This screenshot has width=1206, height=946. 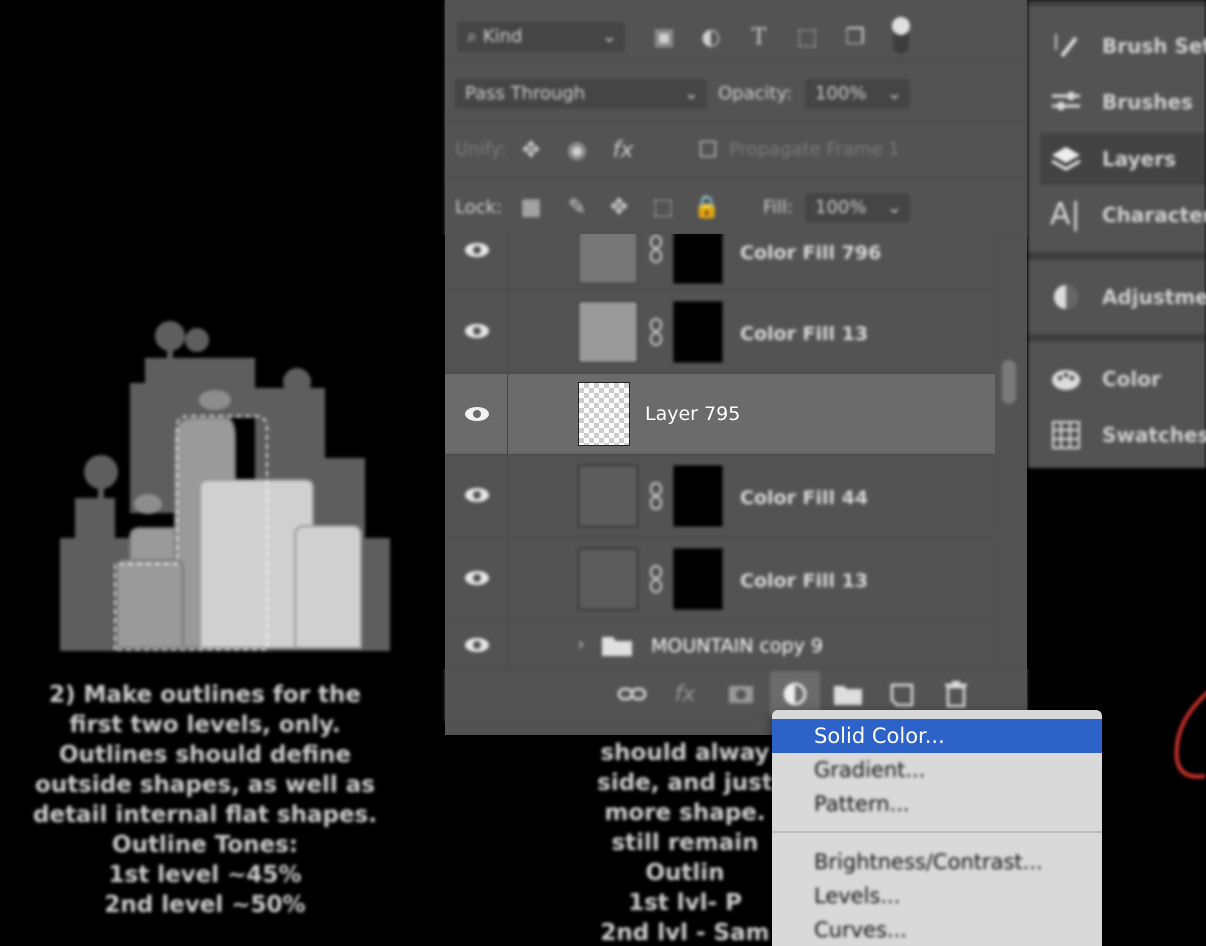 What do you see at coordinates (807, 38) in the screenshot?
I see `shape-layer-filter-icon: ⬚` at bounding box center [807, 38].